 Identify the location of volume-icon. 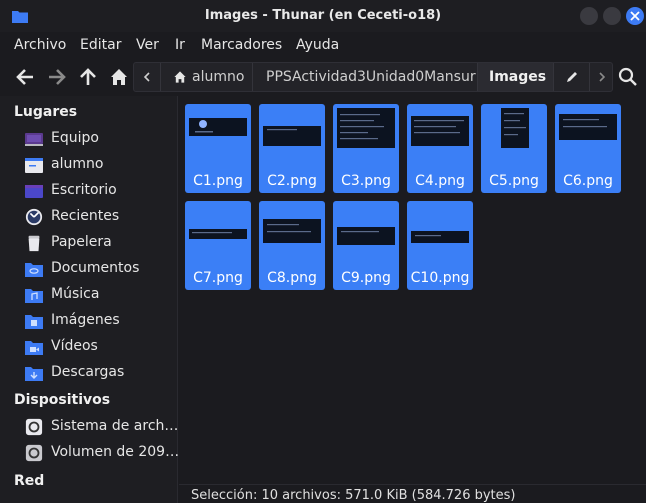
(34, 453).